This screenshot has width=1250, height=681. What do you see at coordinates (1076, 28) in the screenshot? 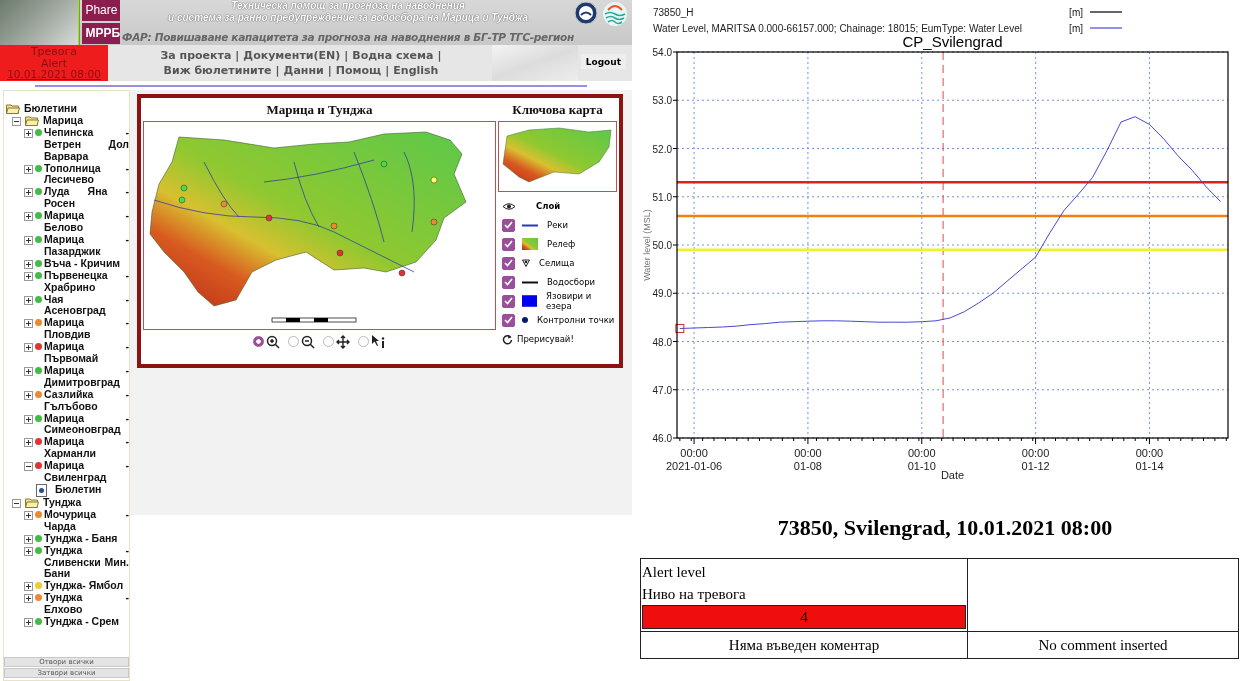
I see `legend-unit: [m]` at bounding box center [1076, 28].